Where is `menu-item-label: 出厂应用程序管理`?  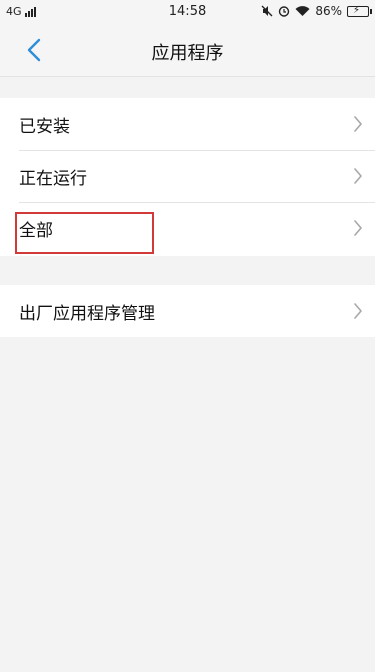 menu-item-label: 出厂应用程序管理 is located at coordinates (87, 313).